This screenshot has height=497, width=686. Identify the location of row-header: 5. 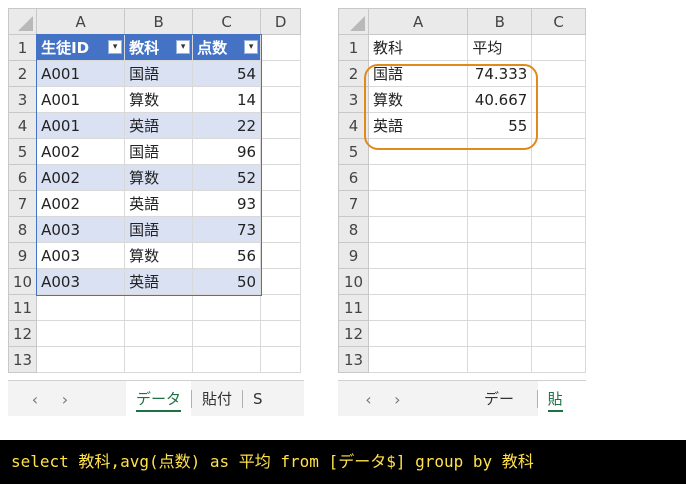
(23, 151).